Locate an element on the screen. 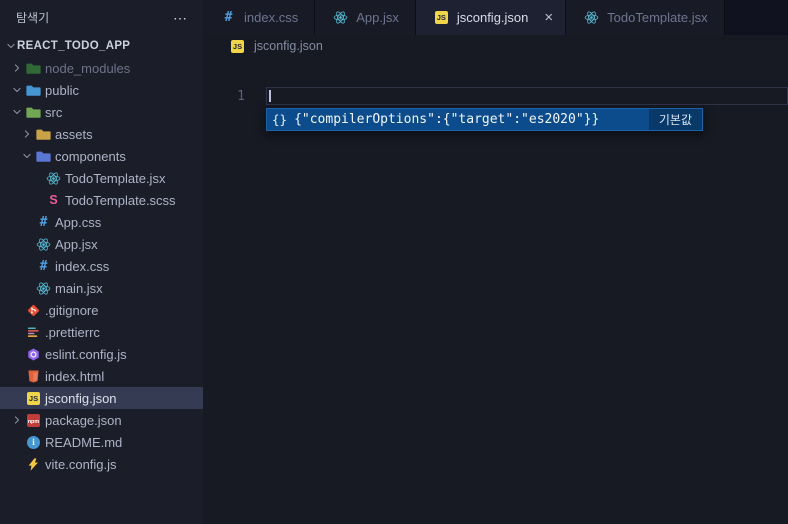  tab-jsconfig-json: JS jsconfig.json × is located at coordinates (491, 17).